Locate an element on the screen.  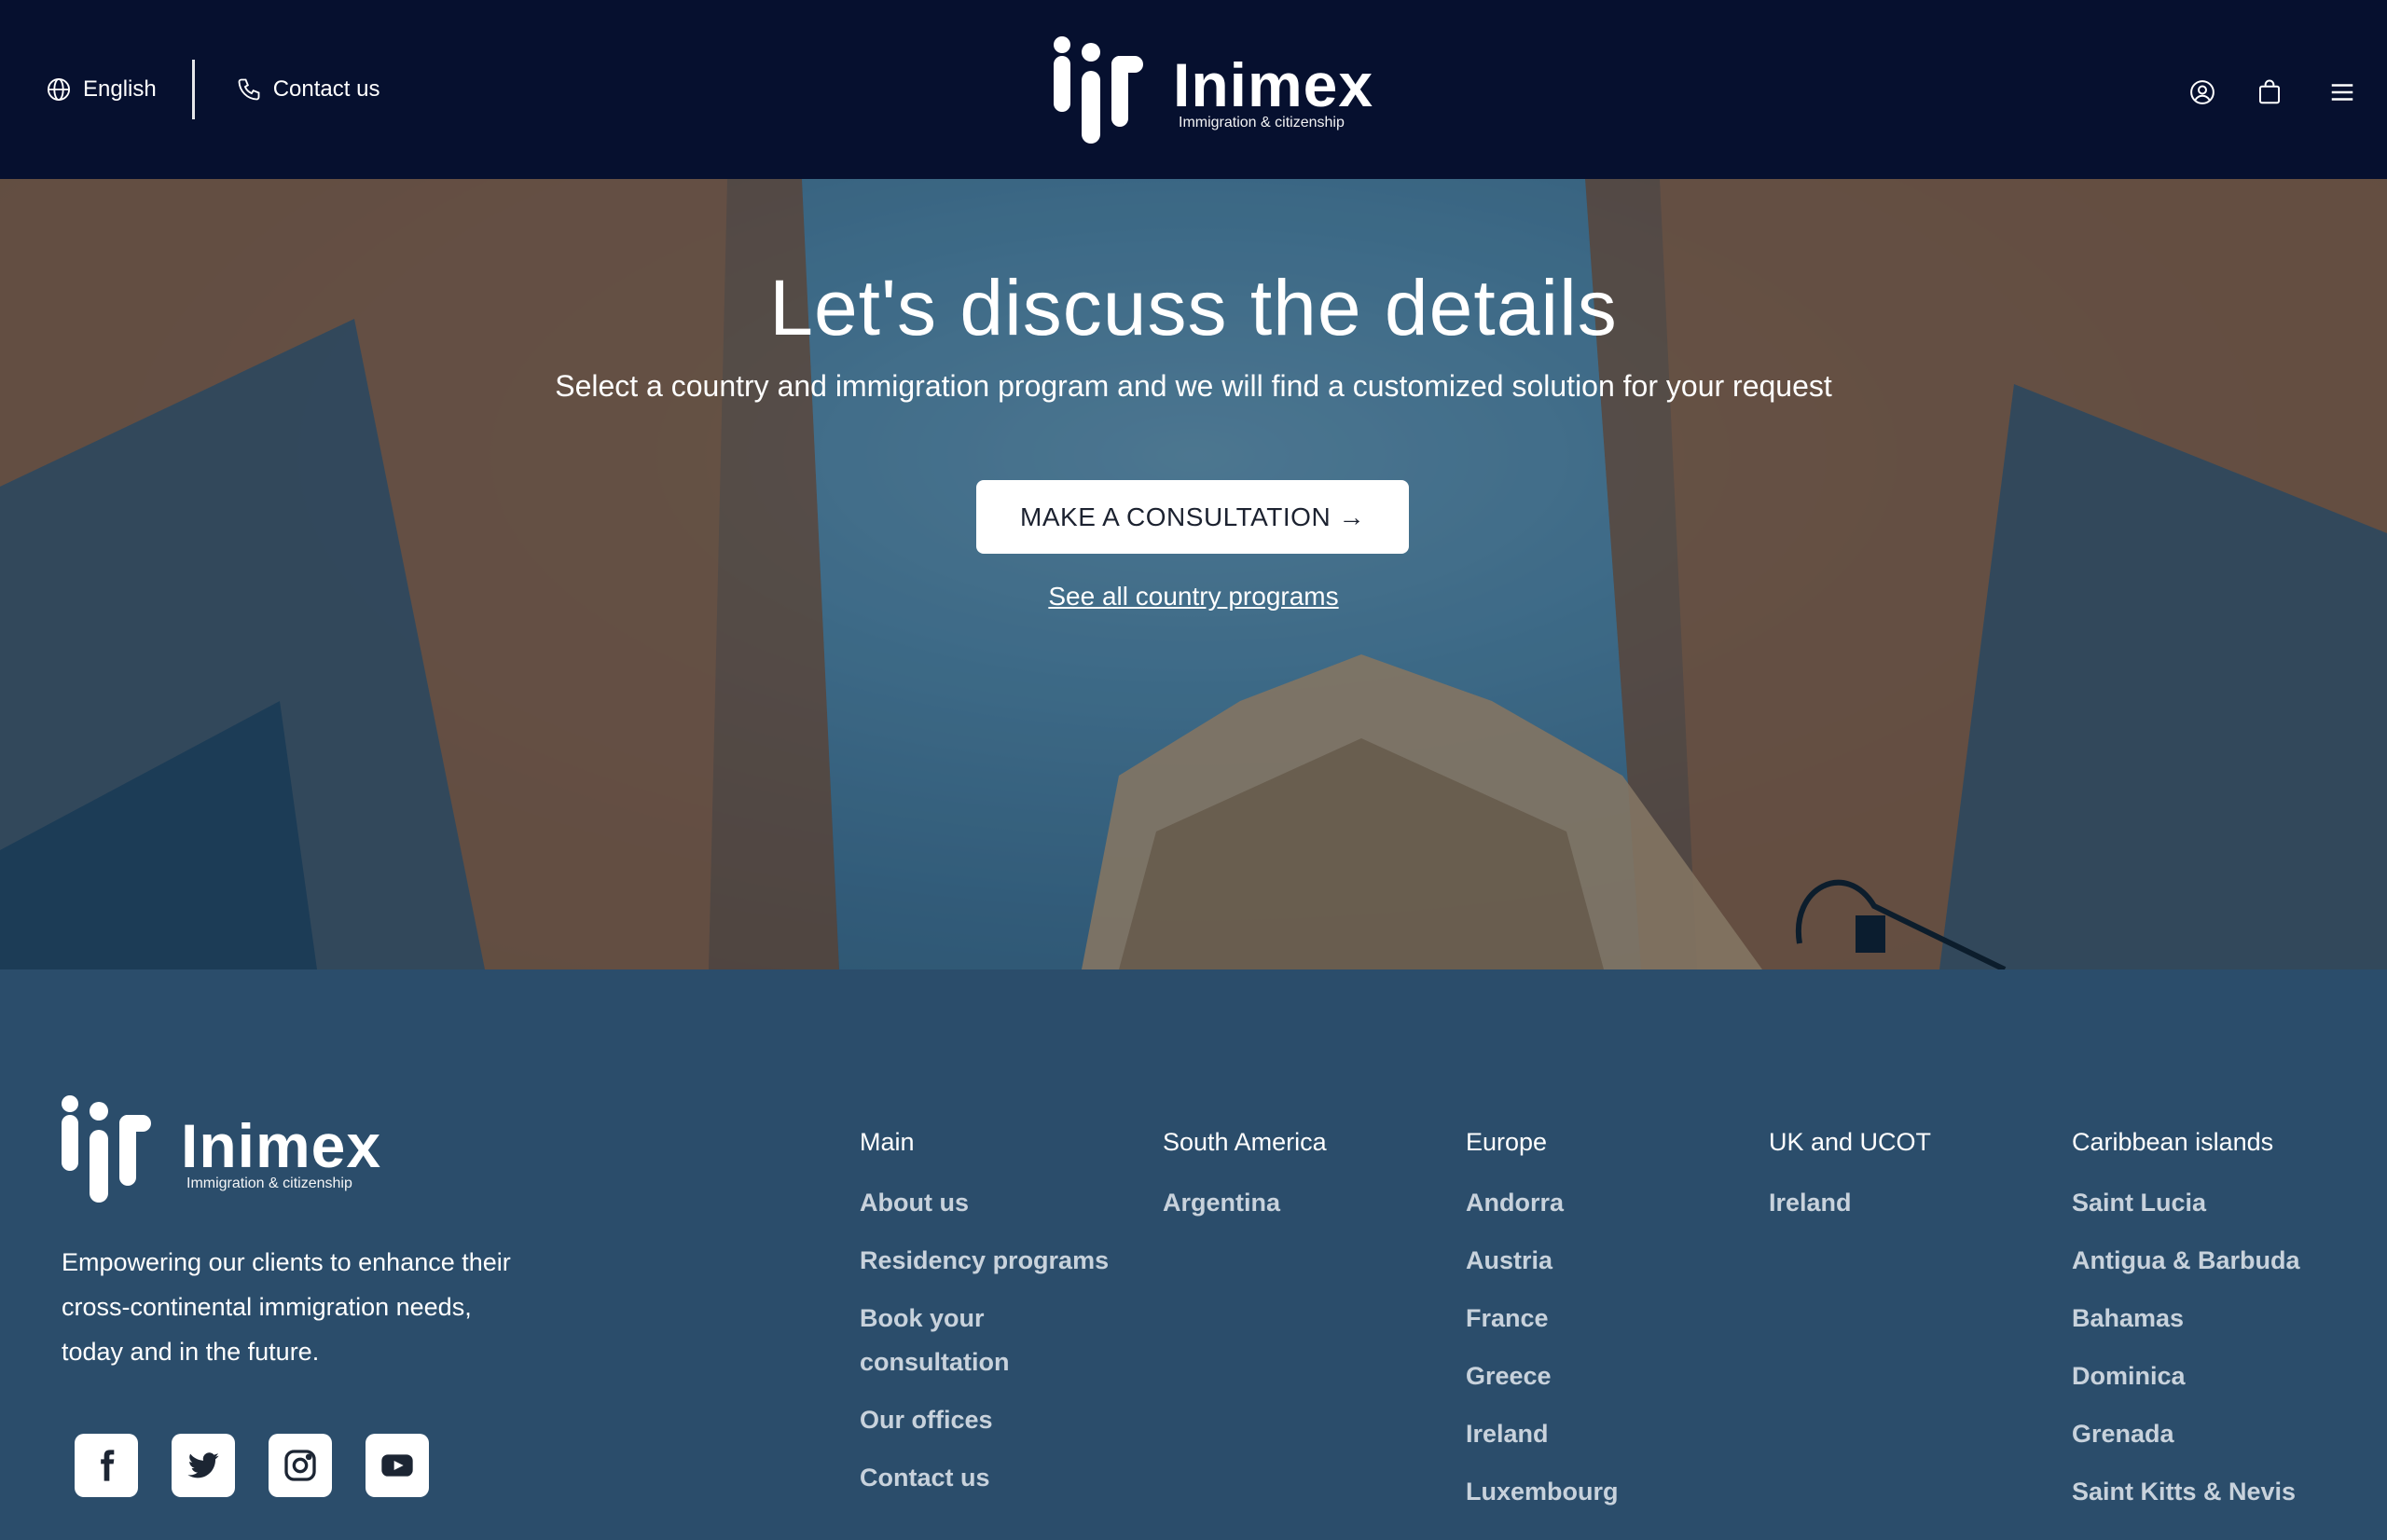
footer-logo: Inimex Immigration & citizenship is located at coordinates (221, 1148).